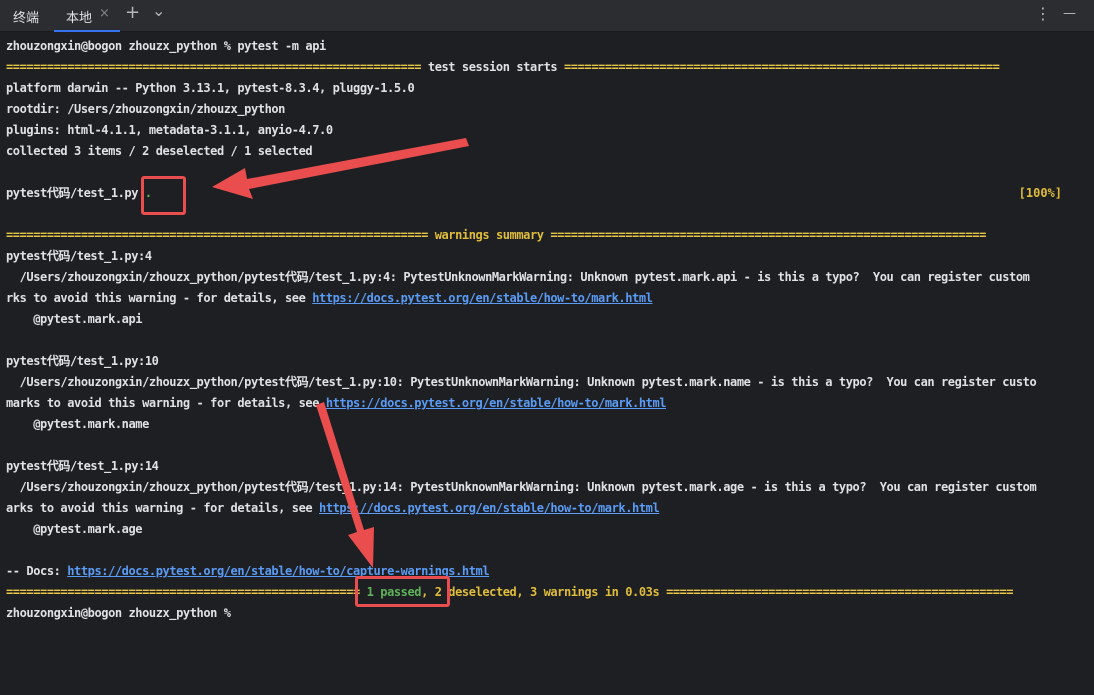 The image size is (1094, 695). What do you see at coordinates (345, 485) in the screenshot?
I see `arrow-to-passed-count` at bounding box center [345, 485].